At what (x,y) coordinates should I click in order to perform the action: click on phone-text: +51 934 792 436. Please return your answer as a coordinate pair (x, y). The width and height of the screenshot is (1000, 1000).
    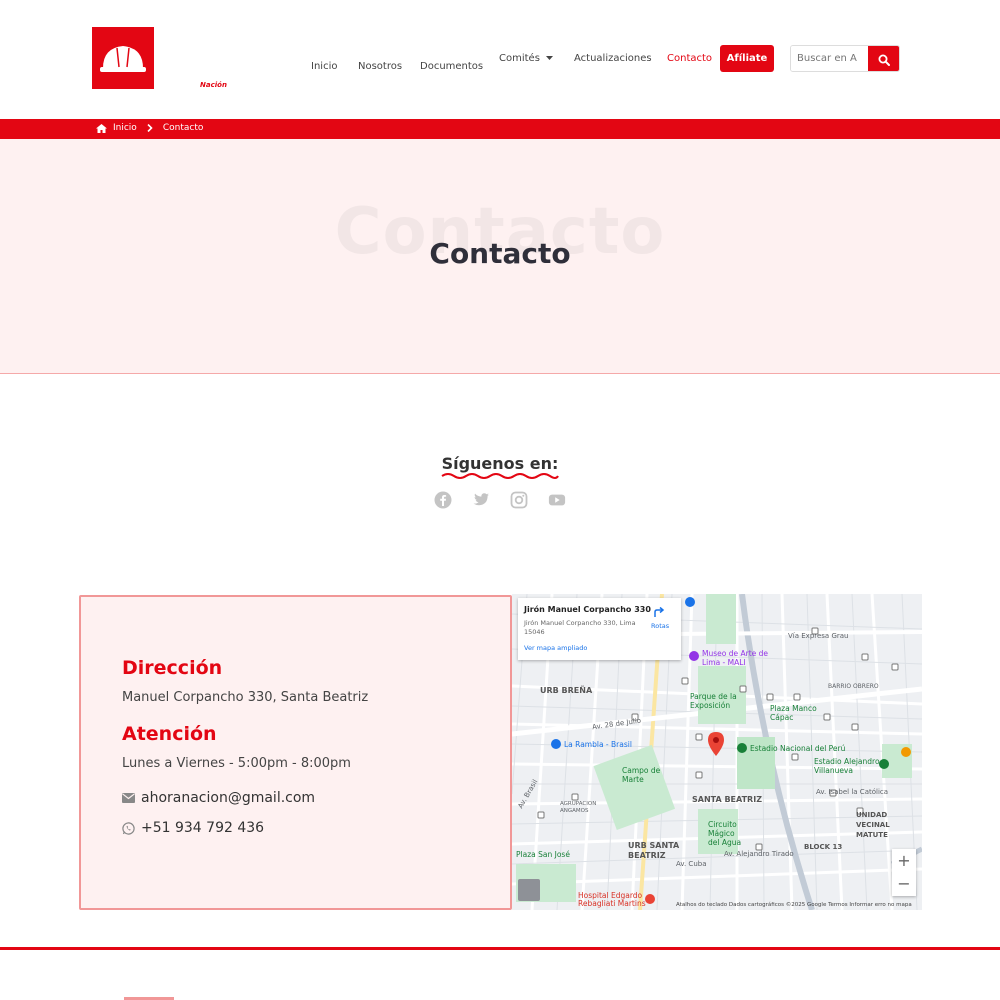
    Looking at the image, I should click on (203, 828).